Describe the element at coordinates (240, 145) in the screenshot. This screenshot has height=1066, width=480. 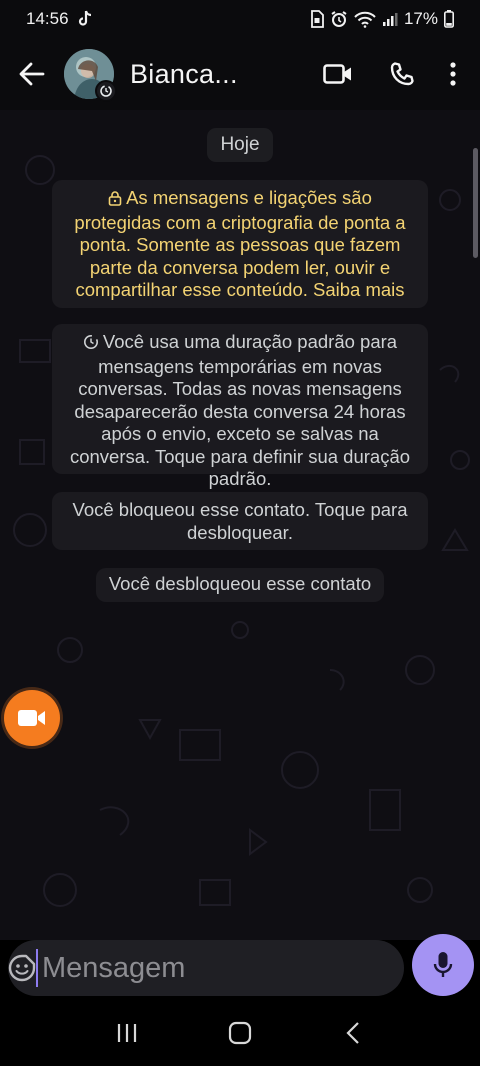
I see `date-label: Hoje` at that location.